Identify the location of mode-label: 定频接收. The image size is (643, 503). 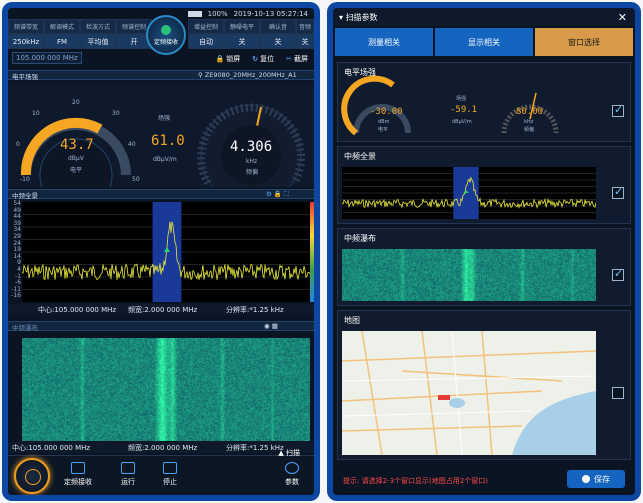
(165, 42).